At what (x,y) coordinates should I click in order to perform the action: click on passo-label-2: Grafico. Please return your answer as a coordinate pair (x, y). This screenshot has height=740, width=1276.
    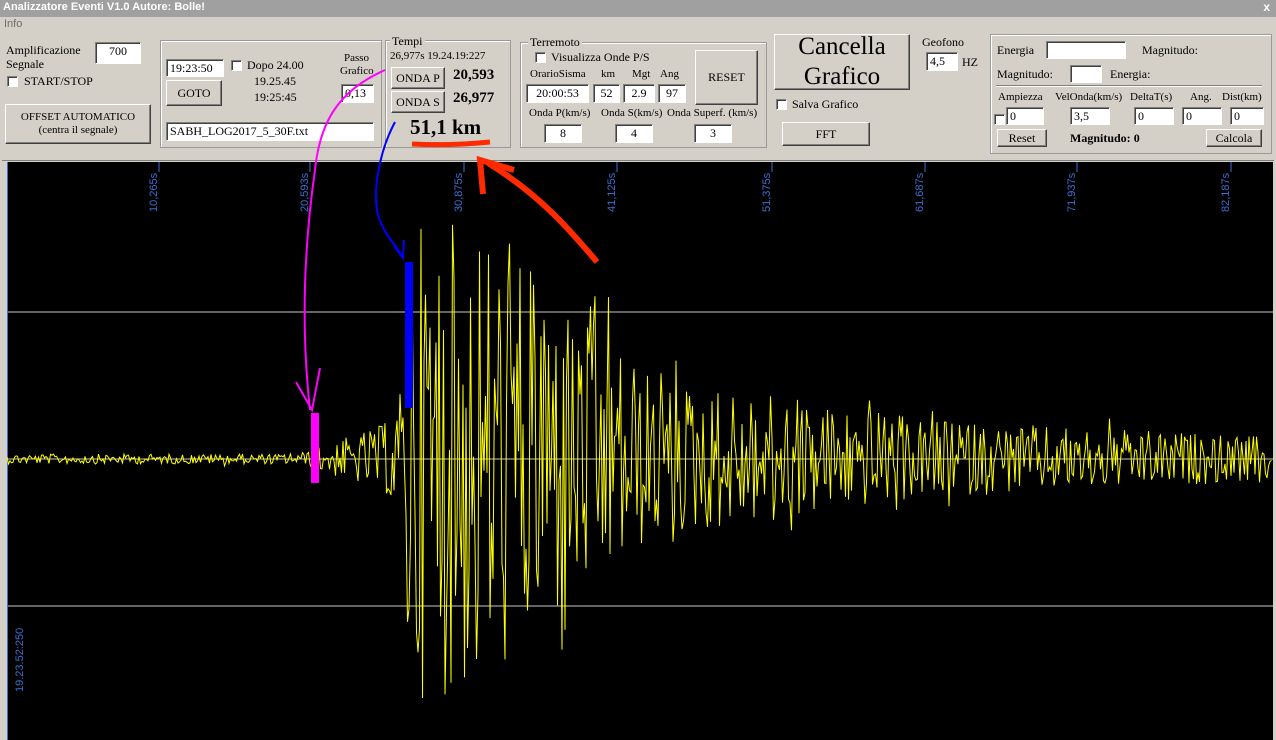
    Looking at the image, I should click on (357, 71).